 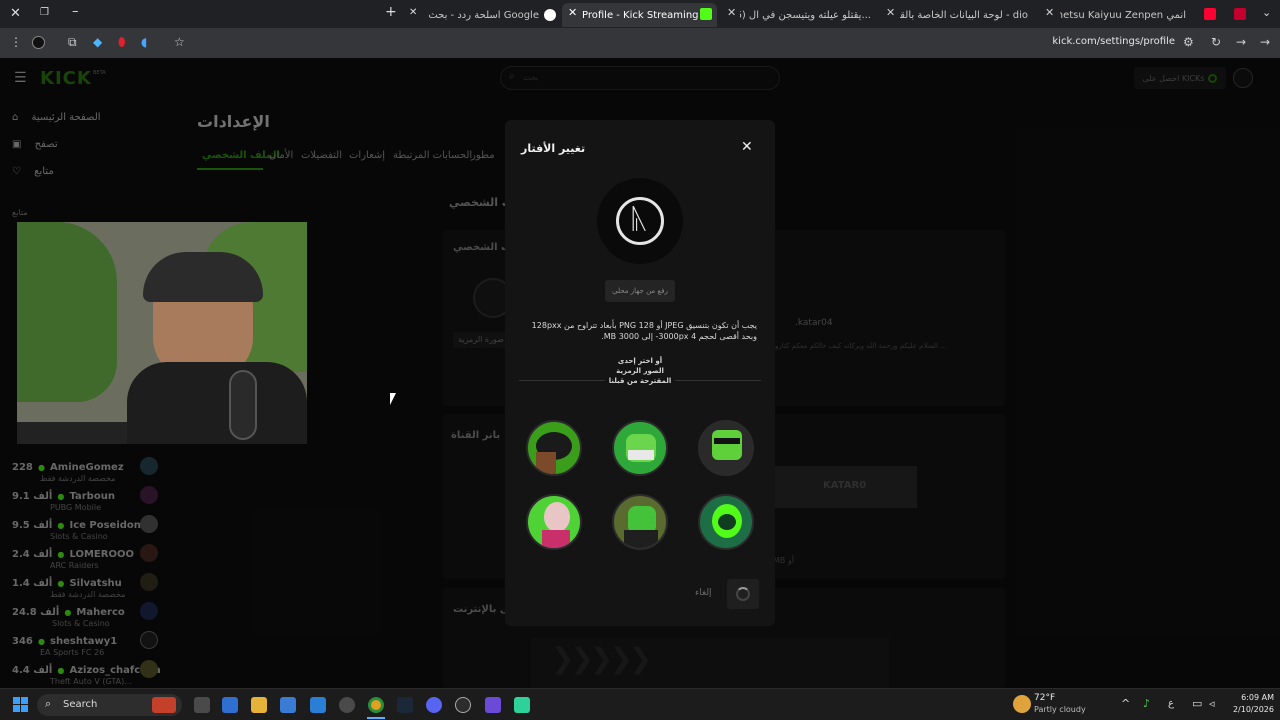 What do you see at coordinates (1087, 41) in the screenshot?
I see `url-field: kick.com/settings/profile` at bounding box center [1087, 41].